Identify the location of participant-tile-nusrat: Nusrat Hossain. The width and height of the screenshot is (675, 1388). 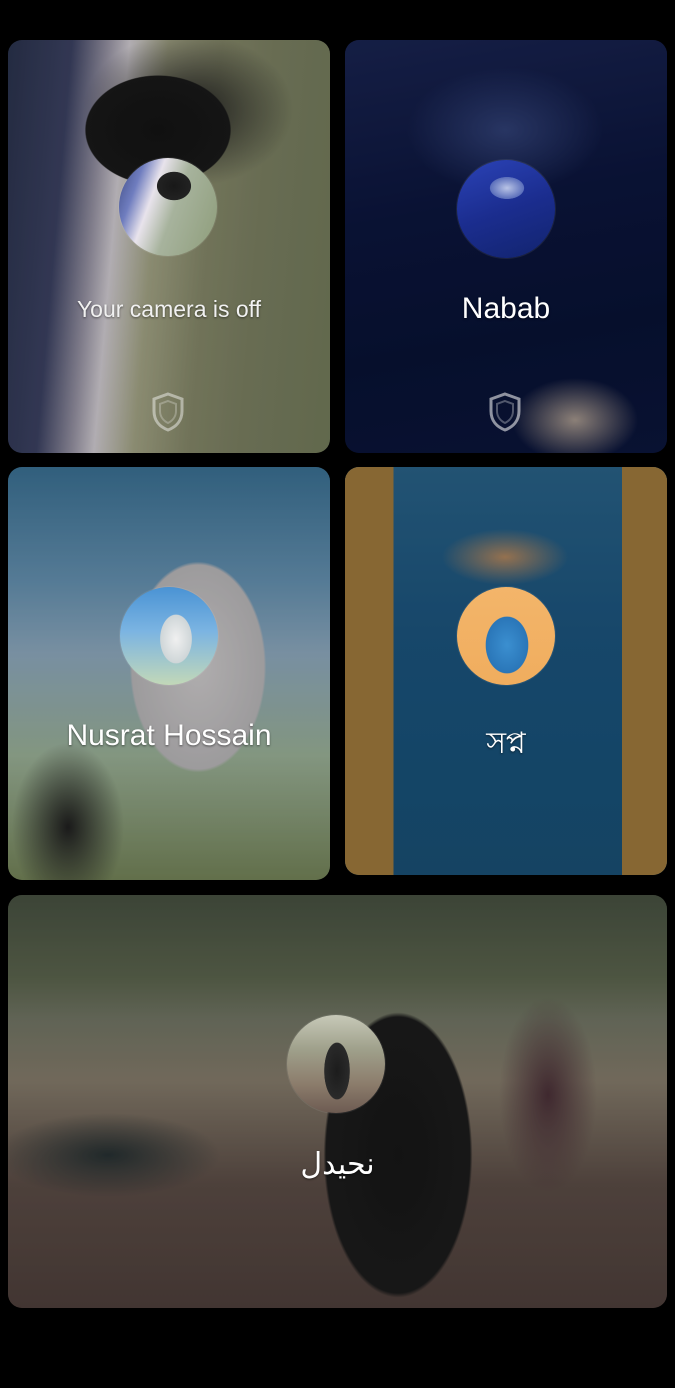
(169, 673).